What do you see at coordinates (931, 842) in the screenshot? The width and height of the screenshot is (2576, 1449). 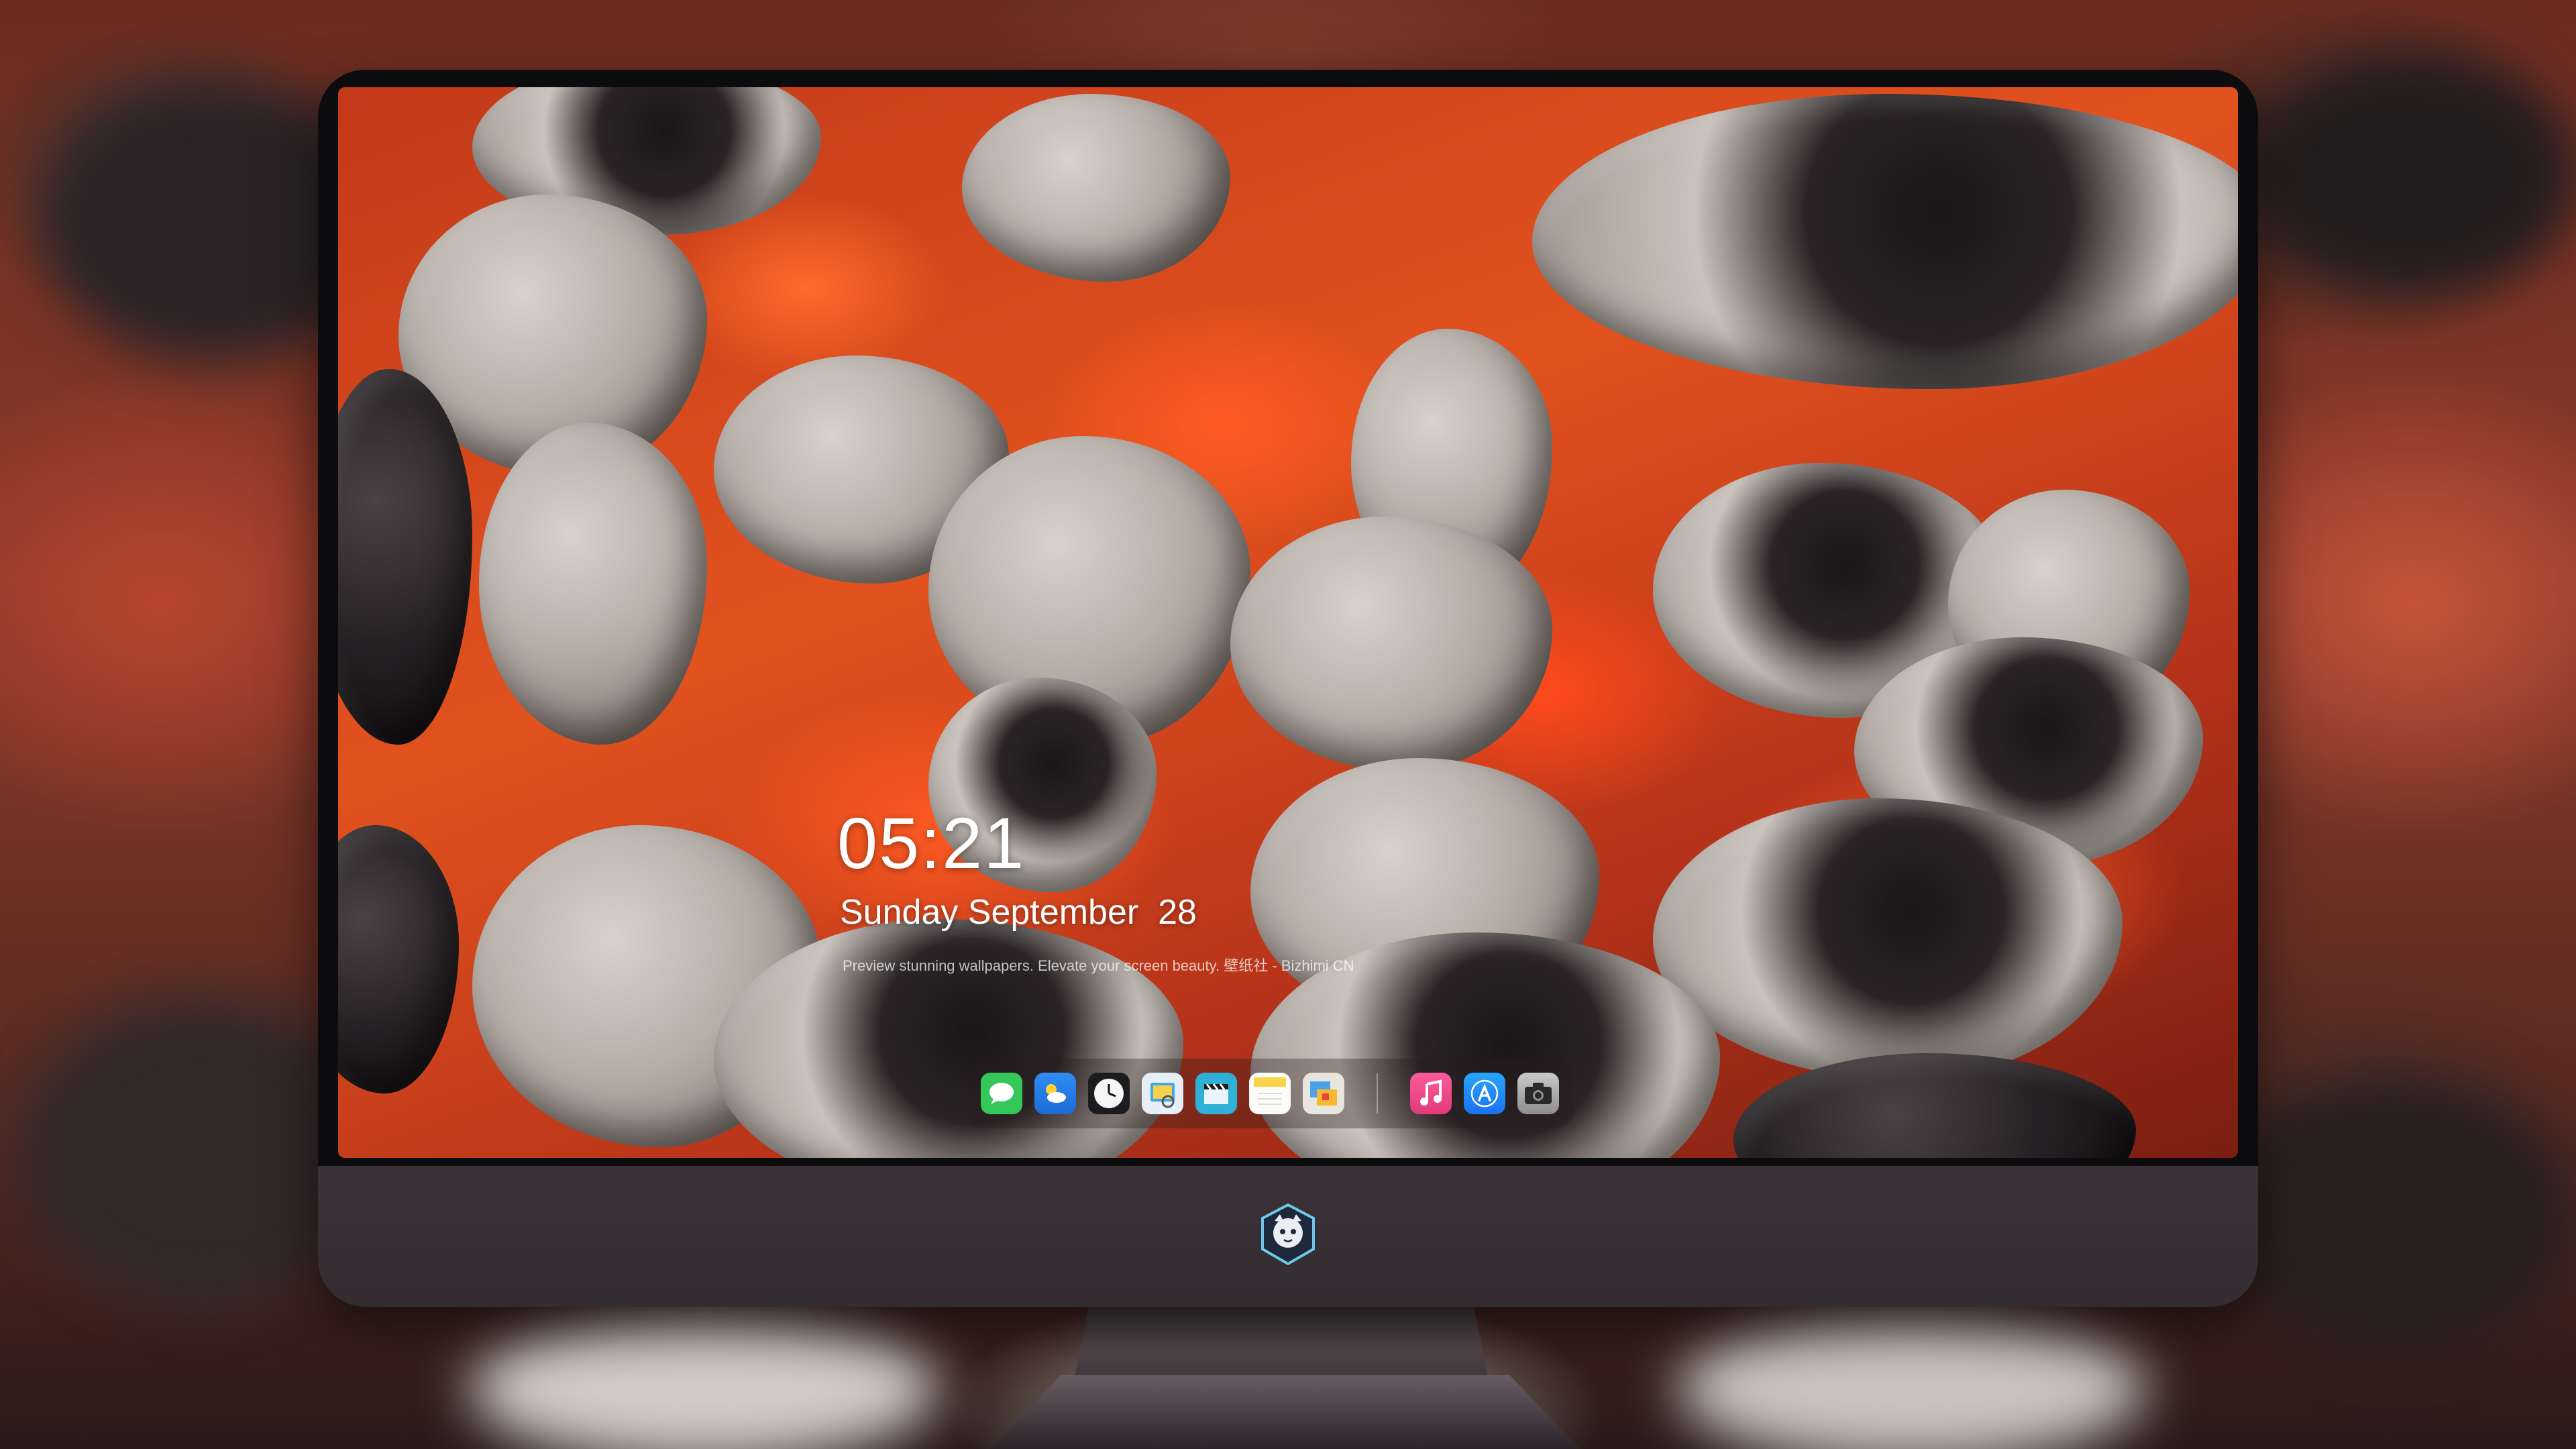 I see `clock-time: 05:21` at bounding box center [931, 842].